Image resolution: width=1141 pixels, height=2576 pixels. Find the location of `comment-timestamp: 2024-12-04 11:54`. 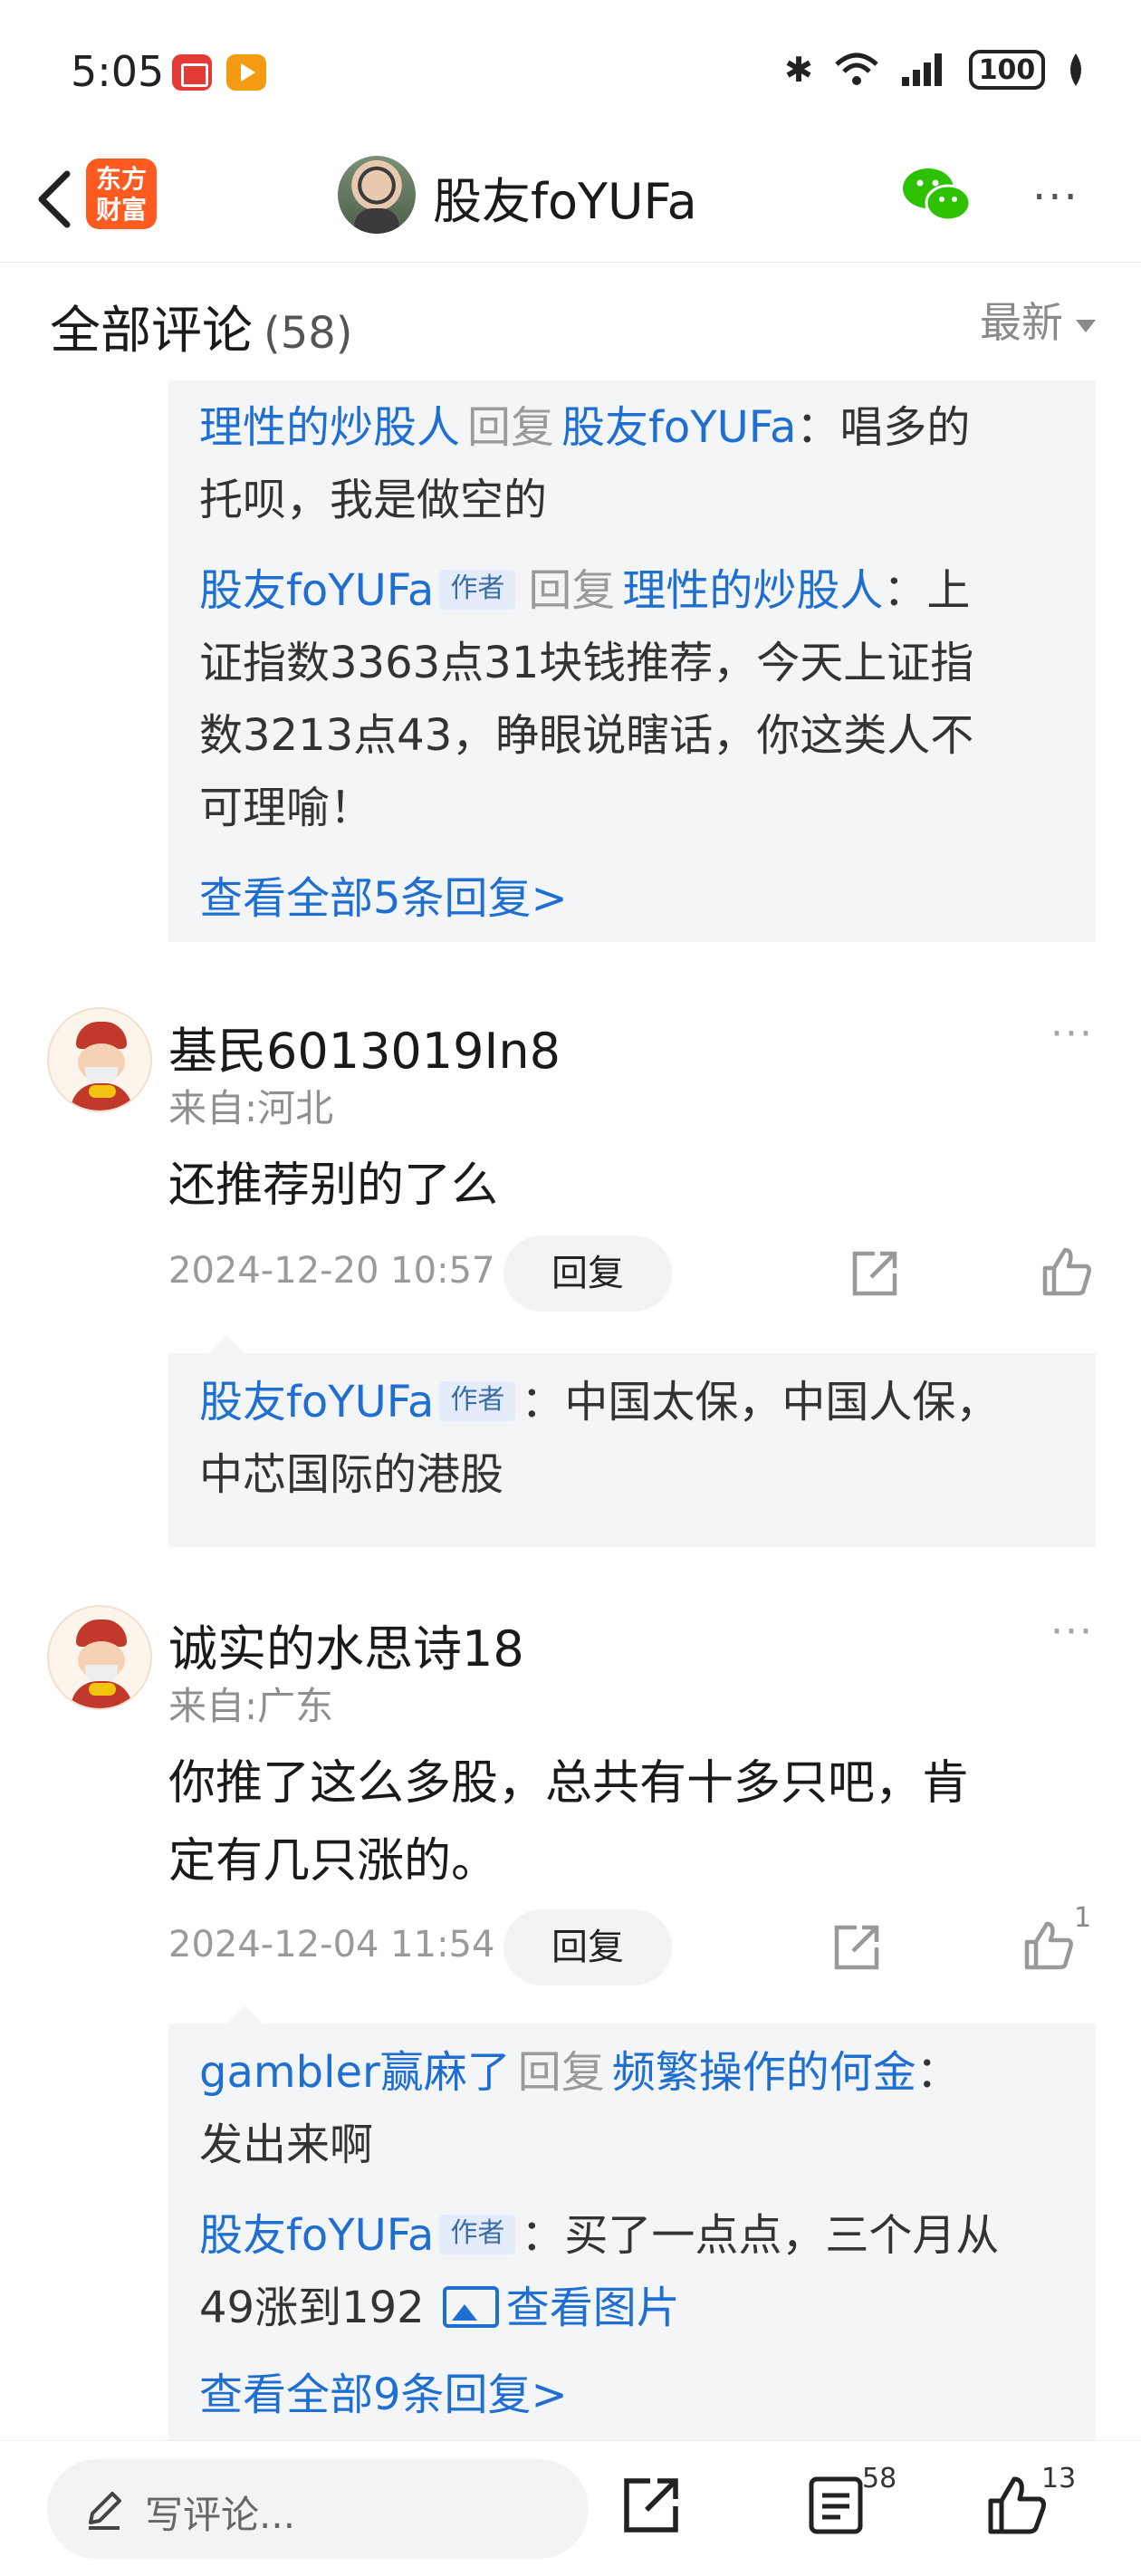

comment-timestamp: 2024-12-04 11:54 is located at coordinates (331, 1945).